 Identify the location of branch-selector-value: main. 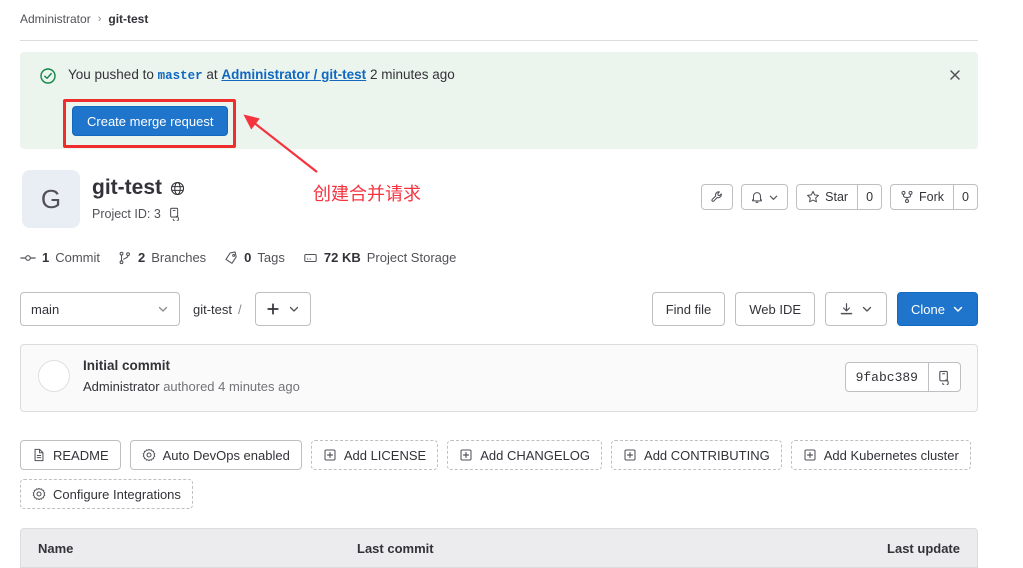
(45, 309).